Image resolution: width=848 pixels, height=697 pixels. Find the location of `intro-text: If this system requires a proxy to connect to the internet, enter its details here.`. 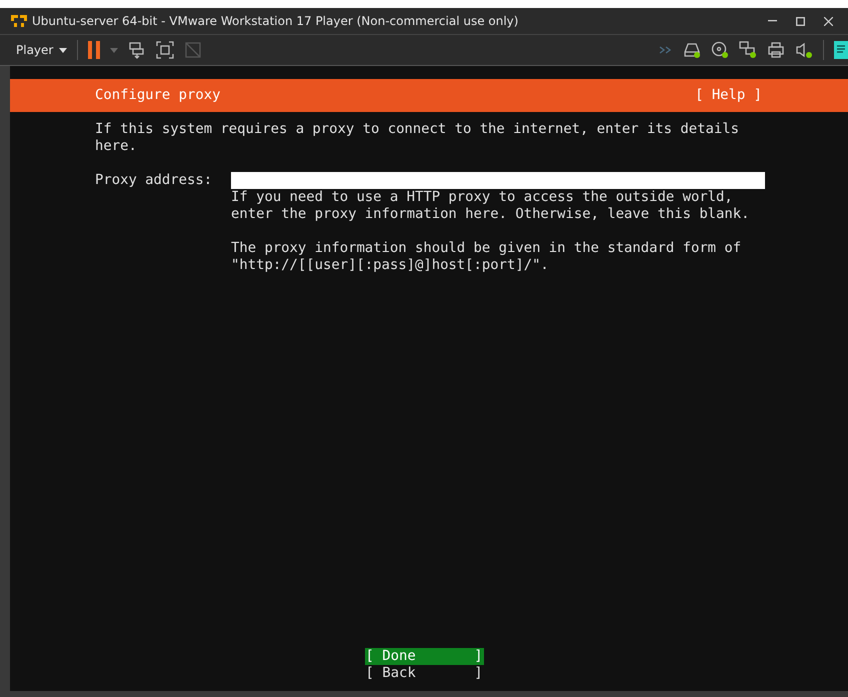

intro-text: If this system requires a proxy to connect to the internet, enter its details here. is located at coordinates (417, 138).